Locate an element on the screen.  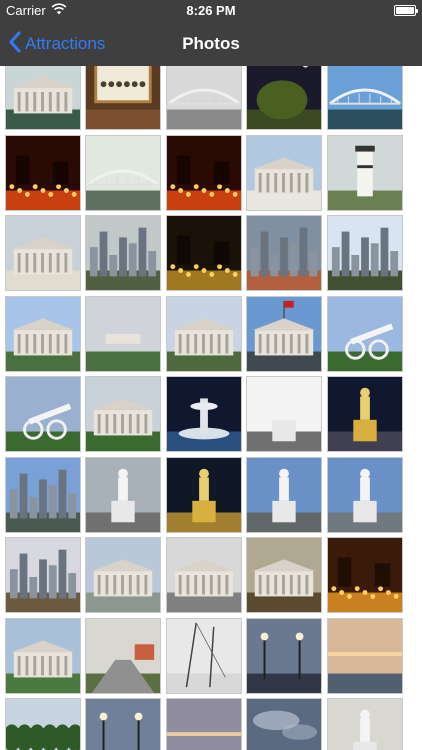
chevron-left-icon is located at coordinates (16, 44).